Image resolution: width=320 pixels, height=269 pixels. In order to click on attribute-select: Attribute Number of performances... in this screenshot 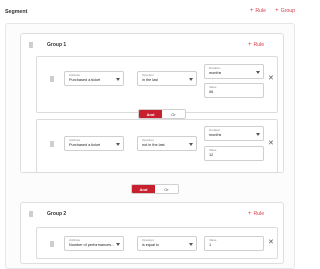, I will do `click(94, 243)`.